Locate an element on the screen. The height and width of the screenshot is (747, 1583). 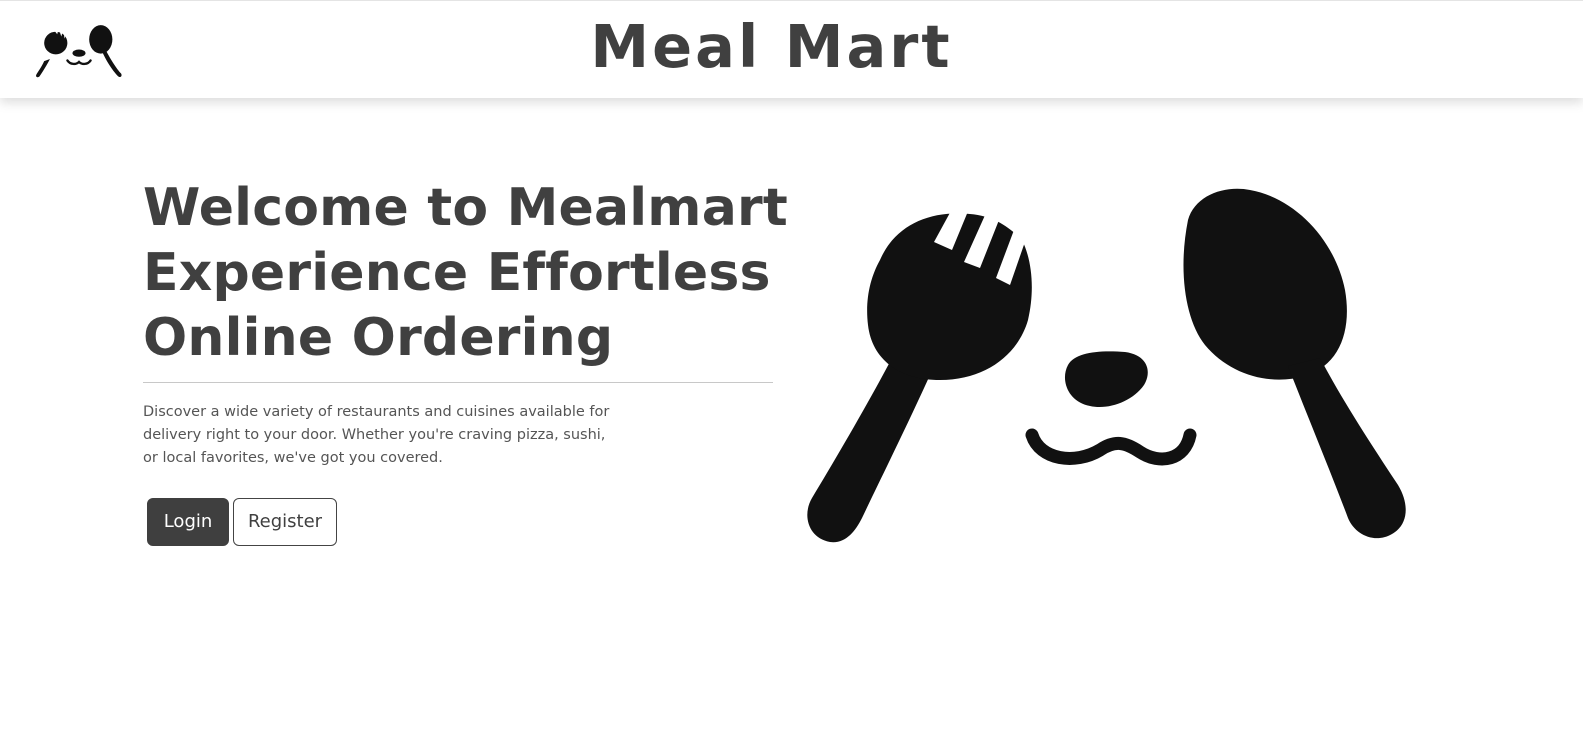
site-header: Meal Mart is located at coordinates (791, 49).